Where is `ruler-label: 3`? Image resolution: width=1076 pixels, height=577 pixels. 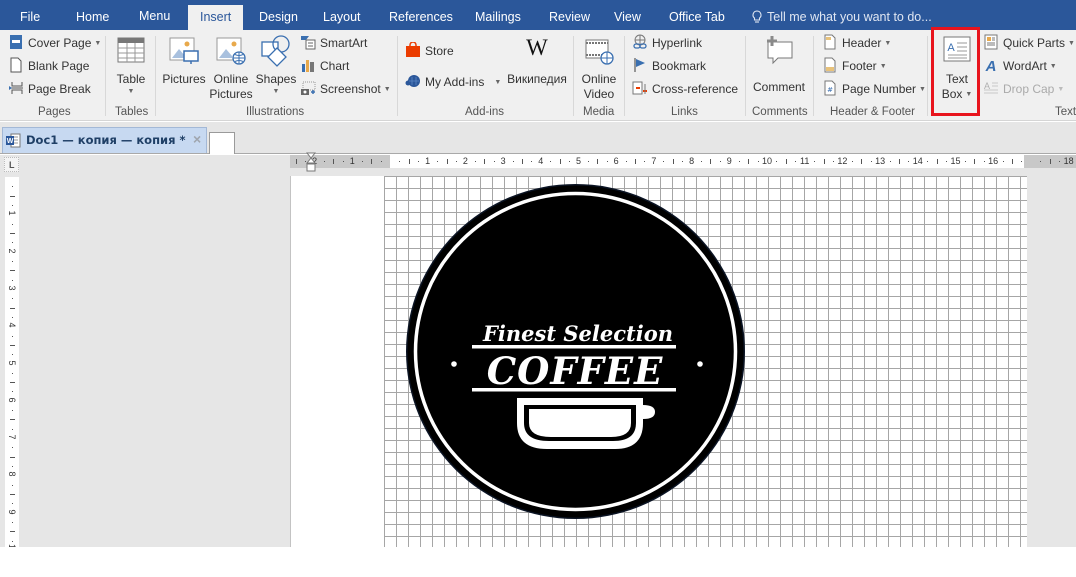 ruler-label: 3 is located at coordinates (503, 161).